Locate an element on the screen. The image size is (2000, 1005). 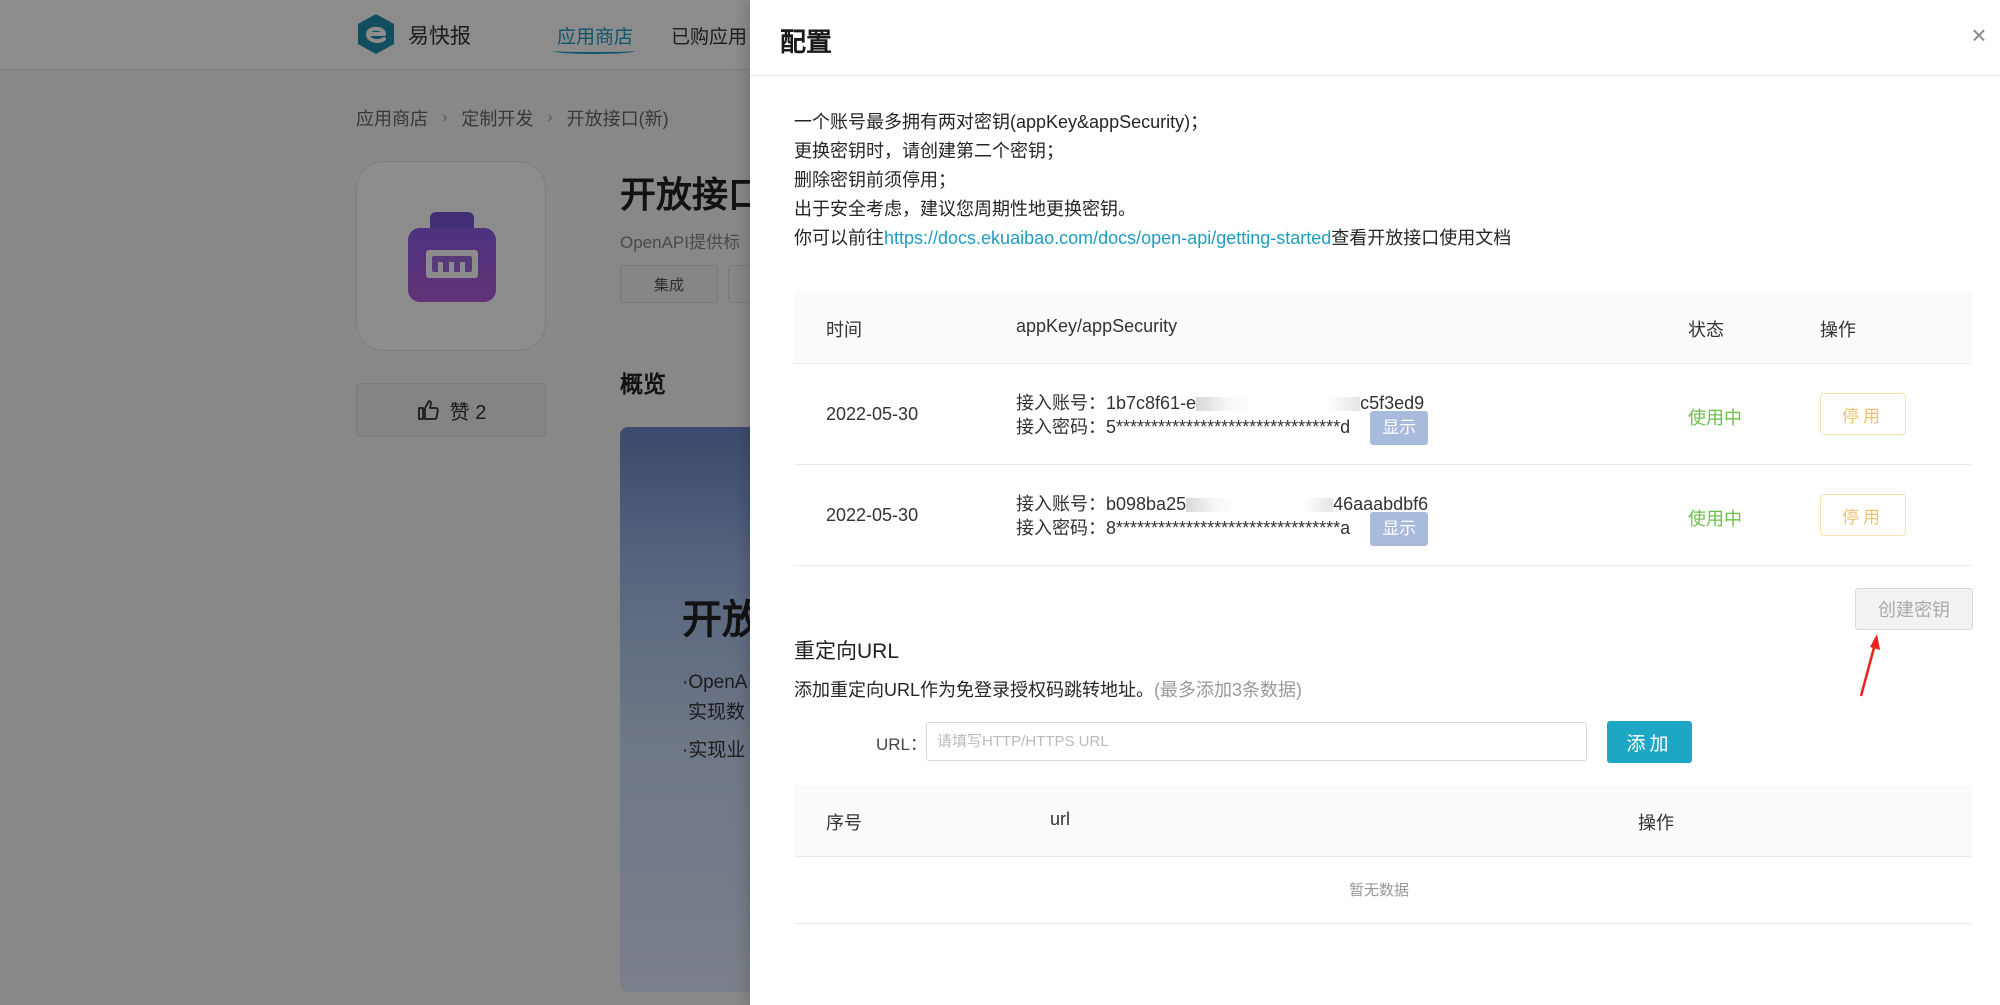
create-key-button: 创建密钥 is located at coordinates (1914, 609).